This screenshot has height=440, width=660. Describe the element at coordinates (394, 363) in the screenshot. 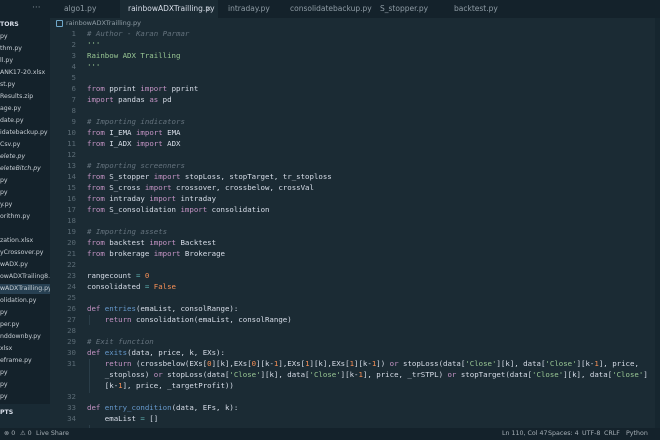

I see `code-token: or` at that location.